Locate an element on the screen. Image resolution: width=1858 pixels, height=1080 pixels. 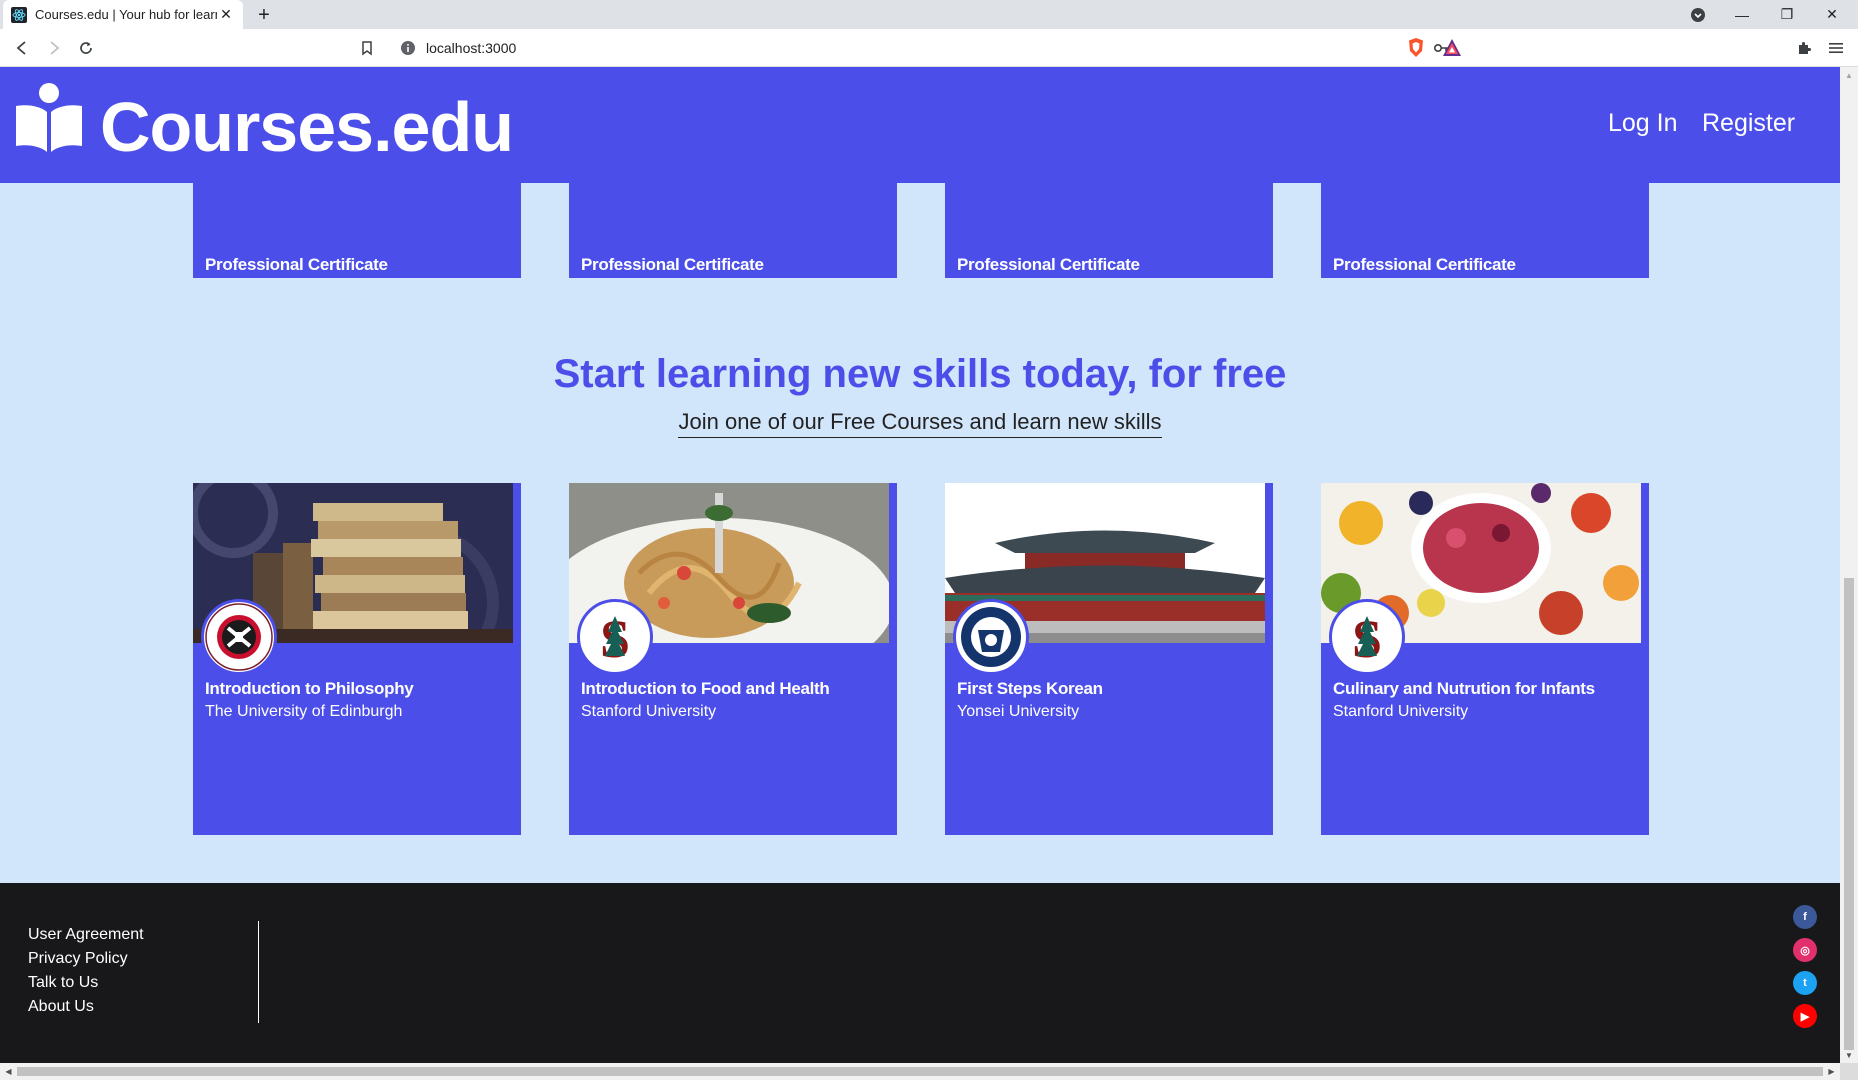
footer-divider is located at coordinates (258, 972).